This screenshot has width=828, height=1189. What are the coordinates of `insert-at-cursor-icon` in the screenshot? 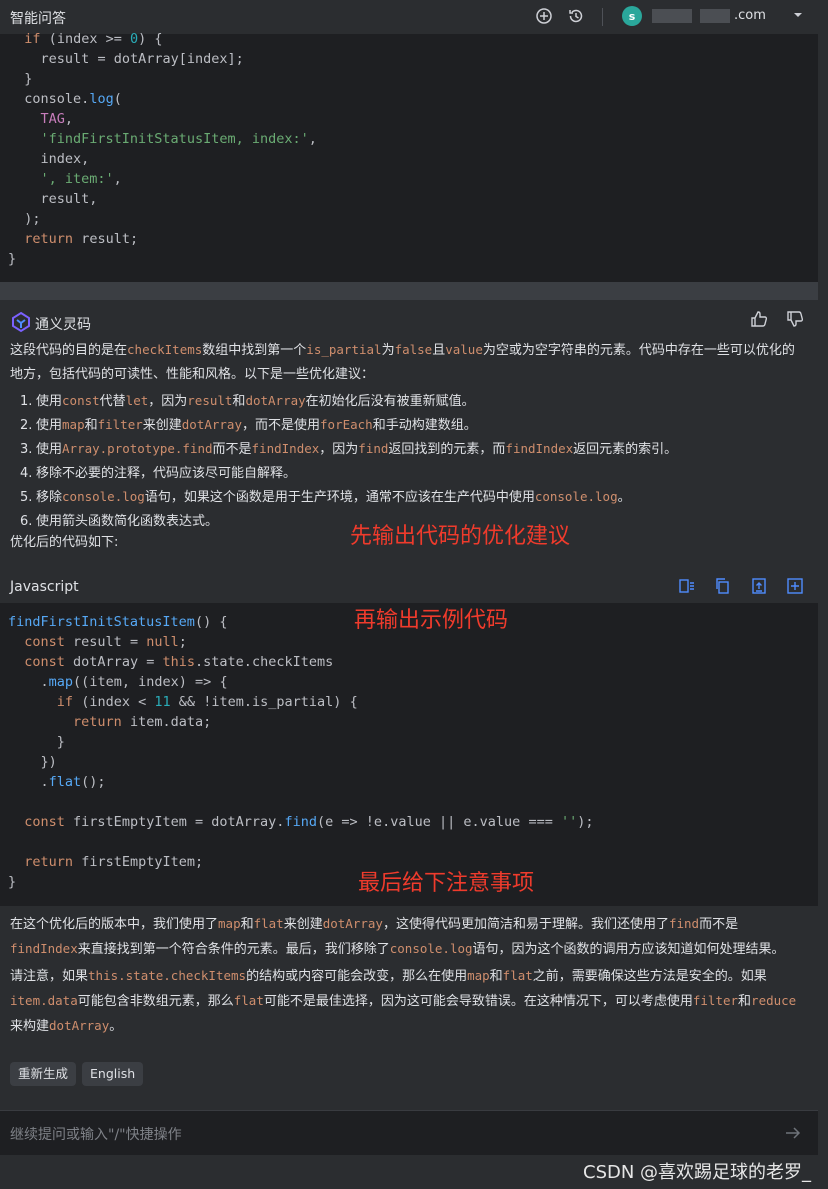 It's located at (759, 586).